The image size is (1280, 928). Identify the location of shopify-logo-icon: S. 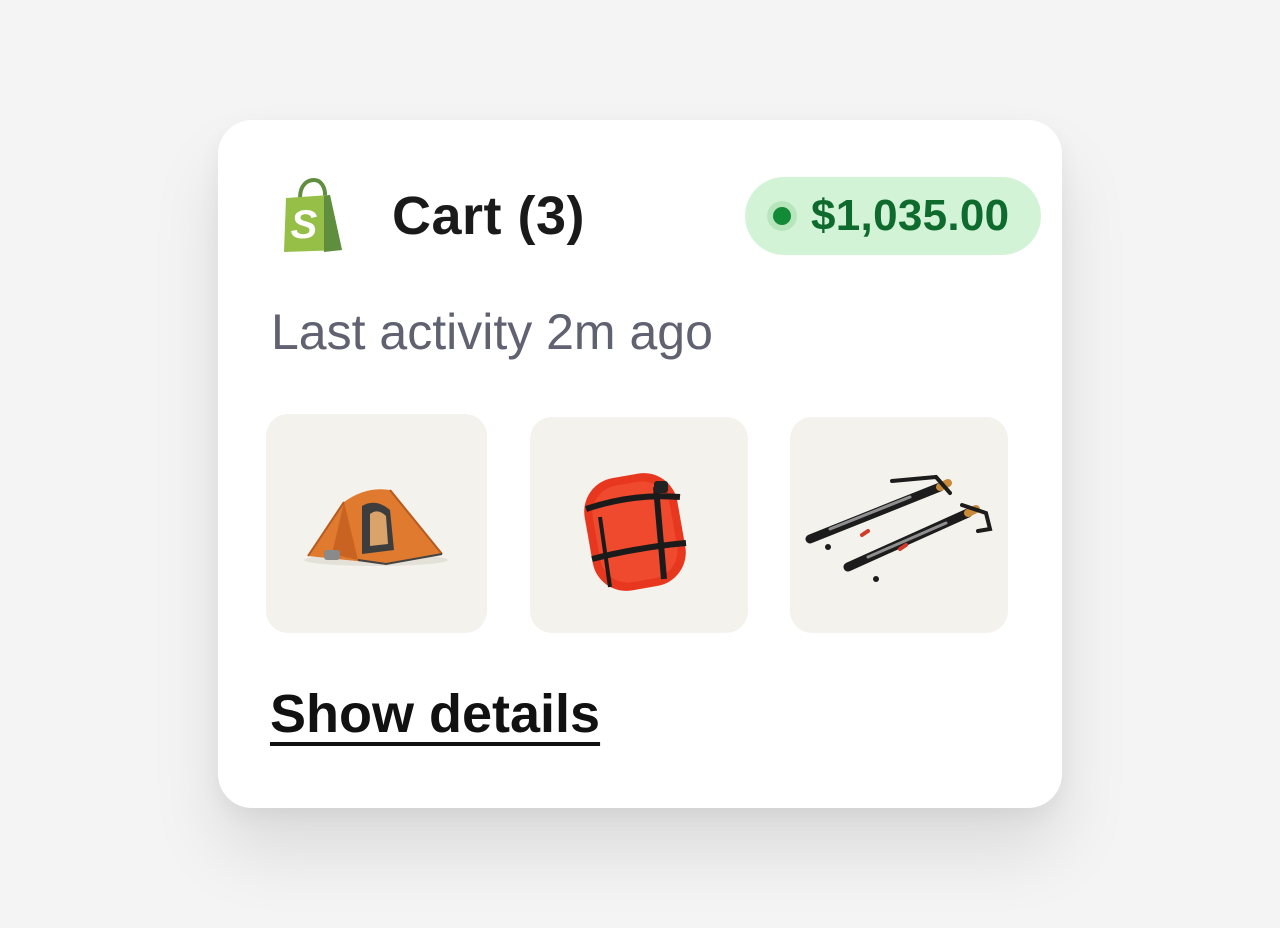
(312, 215).